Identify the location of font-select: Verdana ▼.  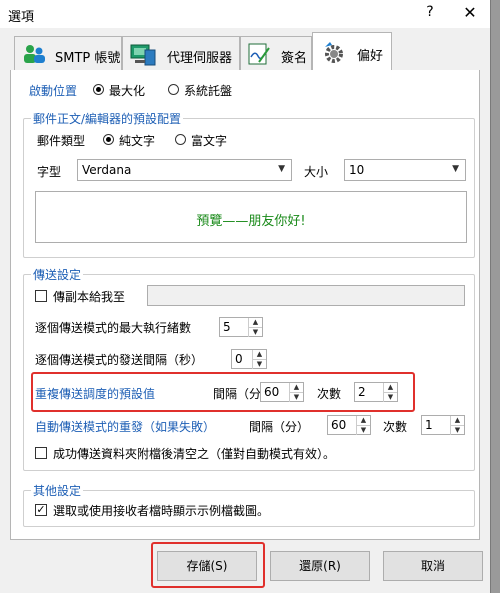
(184, 170).